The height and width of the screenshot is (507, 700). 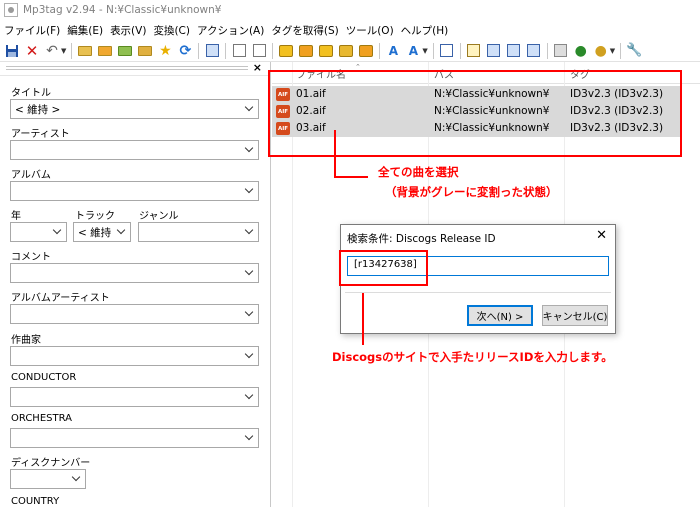 What do you see at coordinates (38, 232) in the screenshot?
I see `year-field` at bounding box center [38, 232].